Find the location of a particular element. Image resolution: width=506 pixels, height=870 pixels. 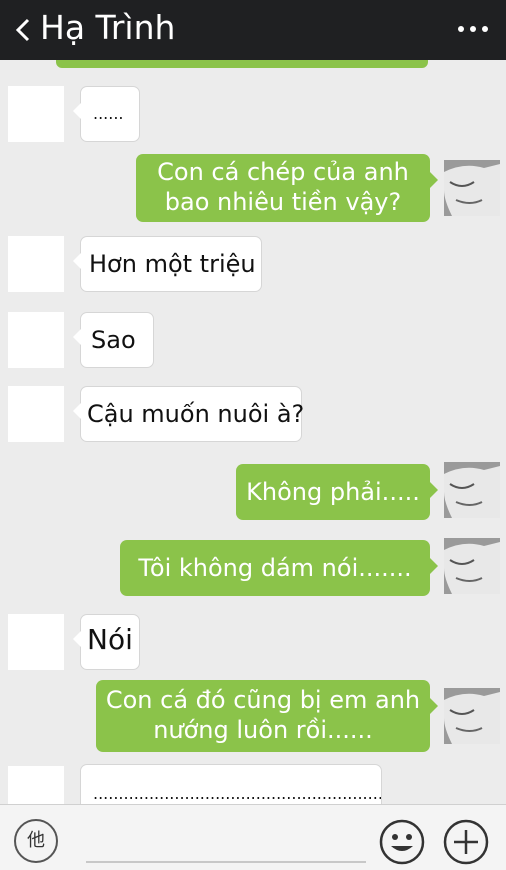

message-text: Cậu muốn nuôi à? is located at coordinates (196, 414).